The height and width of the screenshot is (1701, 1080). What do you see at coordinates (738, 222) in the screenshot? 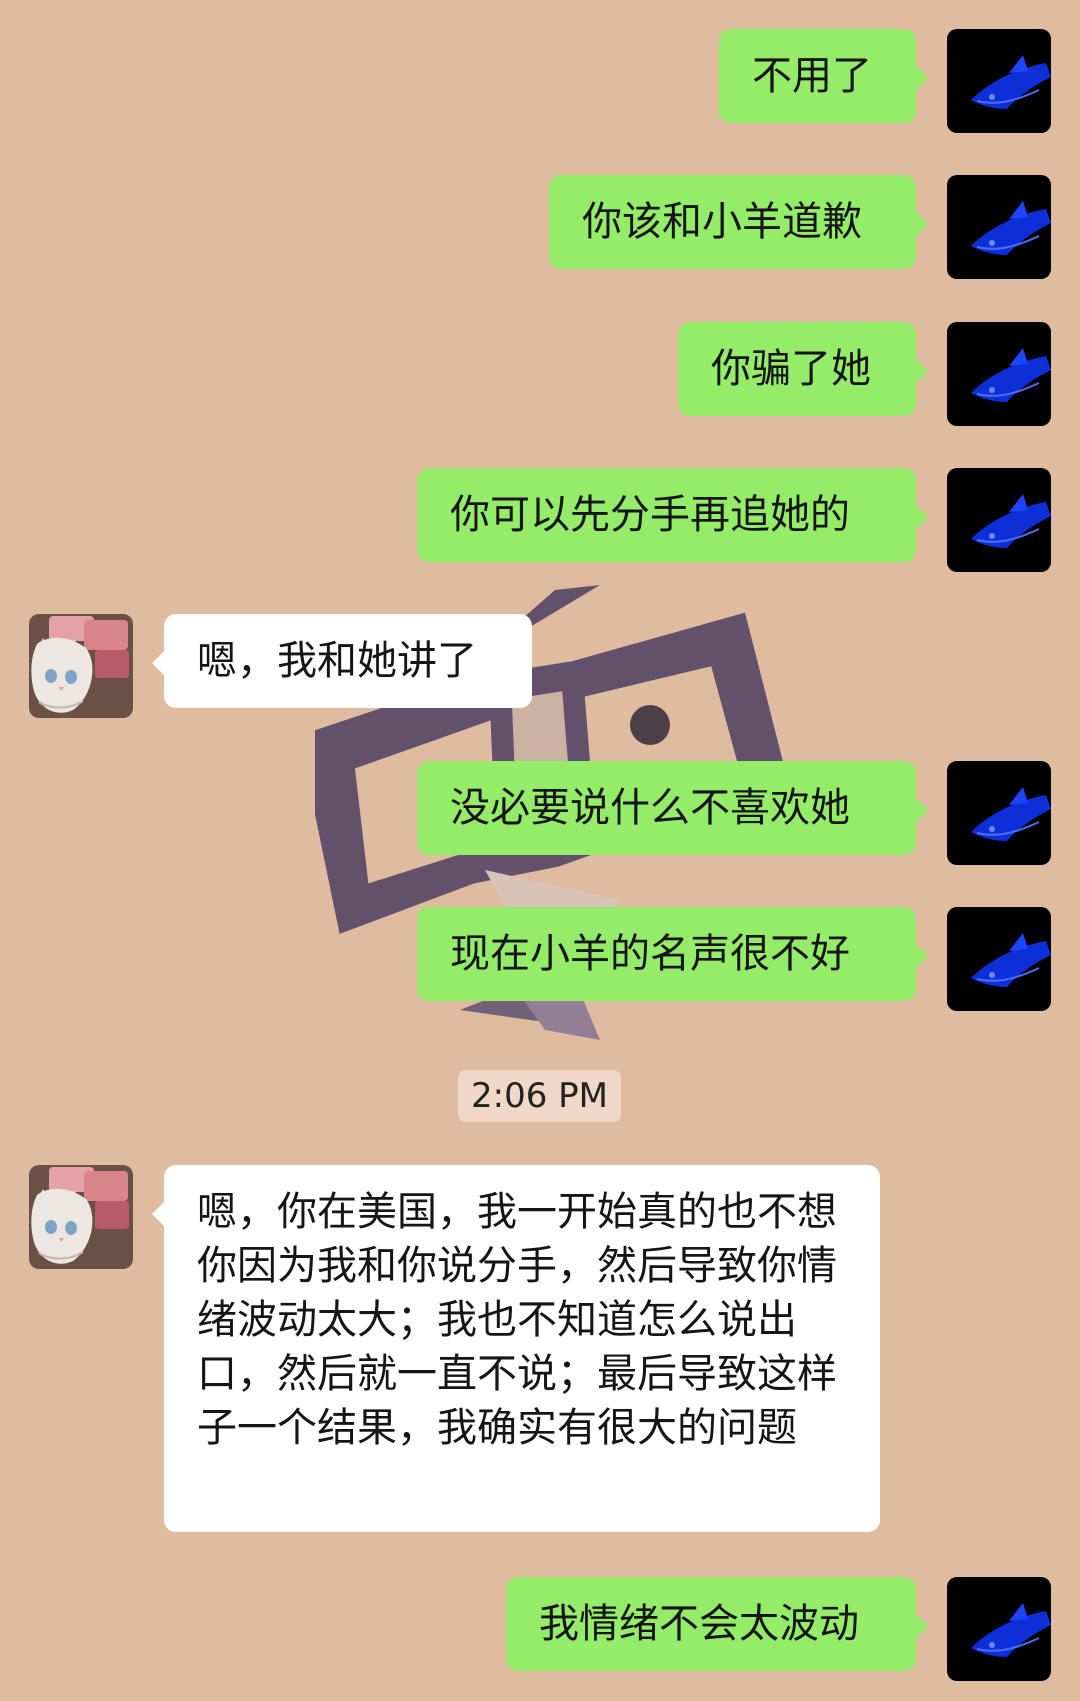
I see `outgoing-message-bubble: 你该和小羊道歉` at bounding box center [738, 222].